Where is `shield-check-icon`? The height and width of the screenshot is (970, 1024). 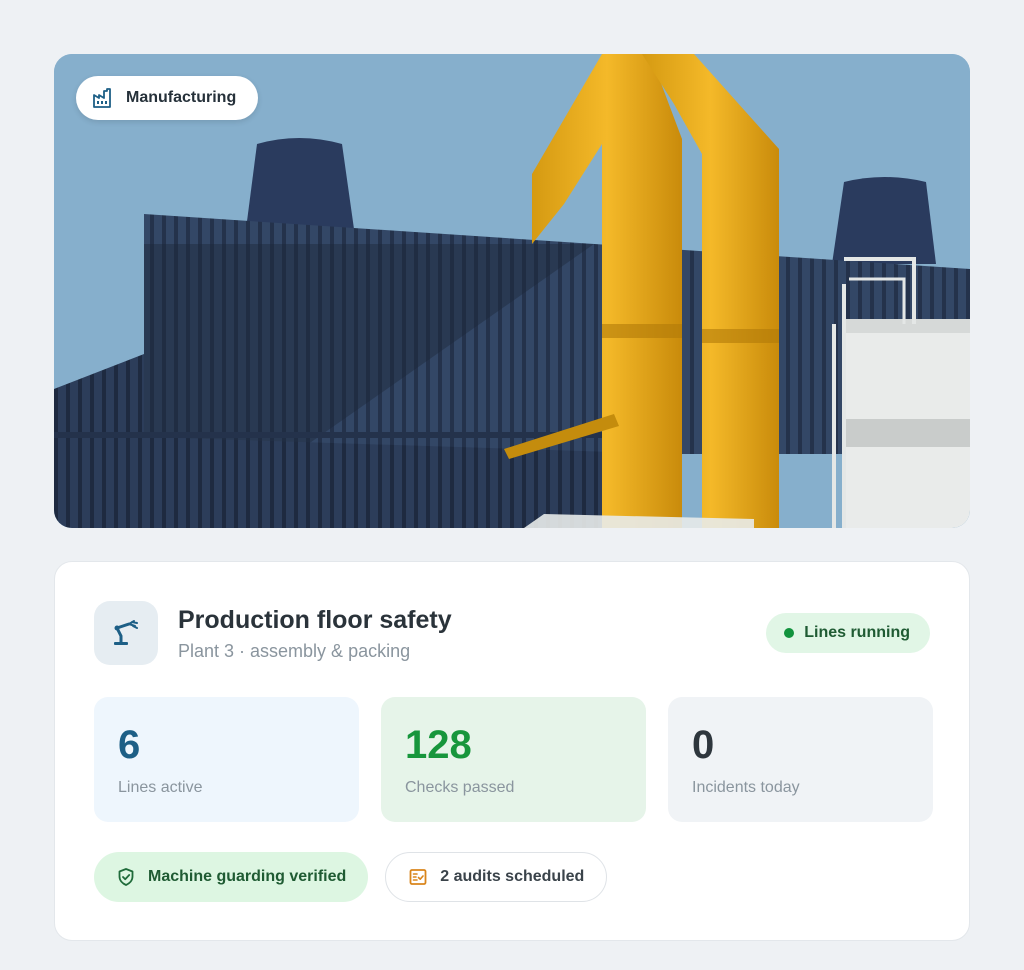
shield-check-icon is located at coordinates (126, 877).